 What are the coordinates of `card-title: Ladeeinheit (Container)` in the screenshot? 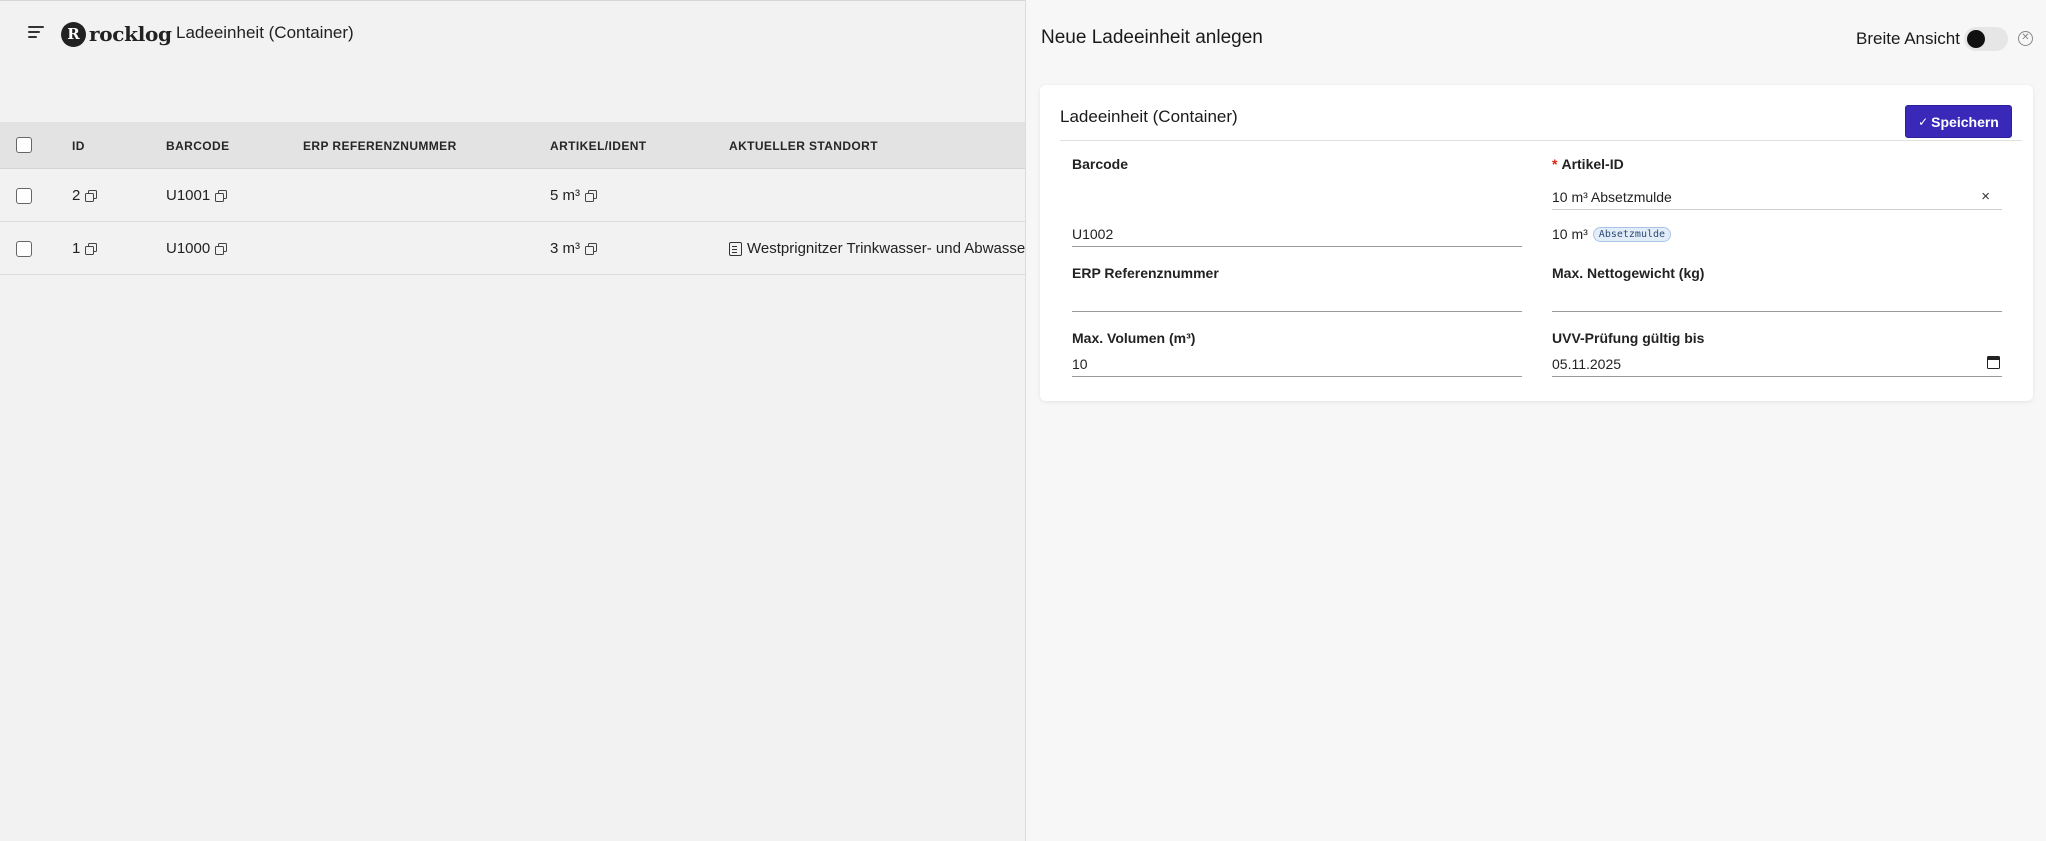 It's located at (1149, 116).